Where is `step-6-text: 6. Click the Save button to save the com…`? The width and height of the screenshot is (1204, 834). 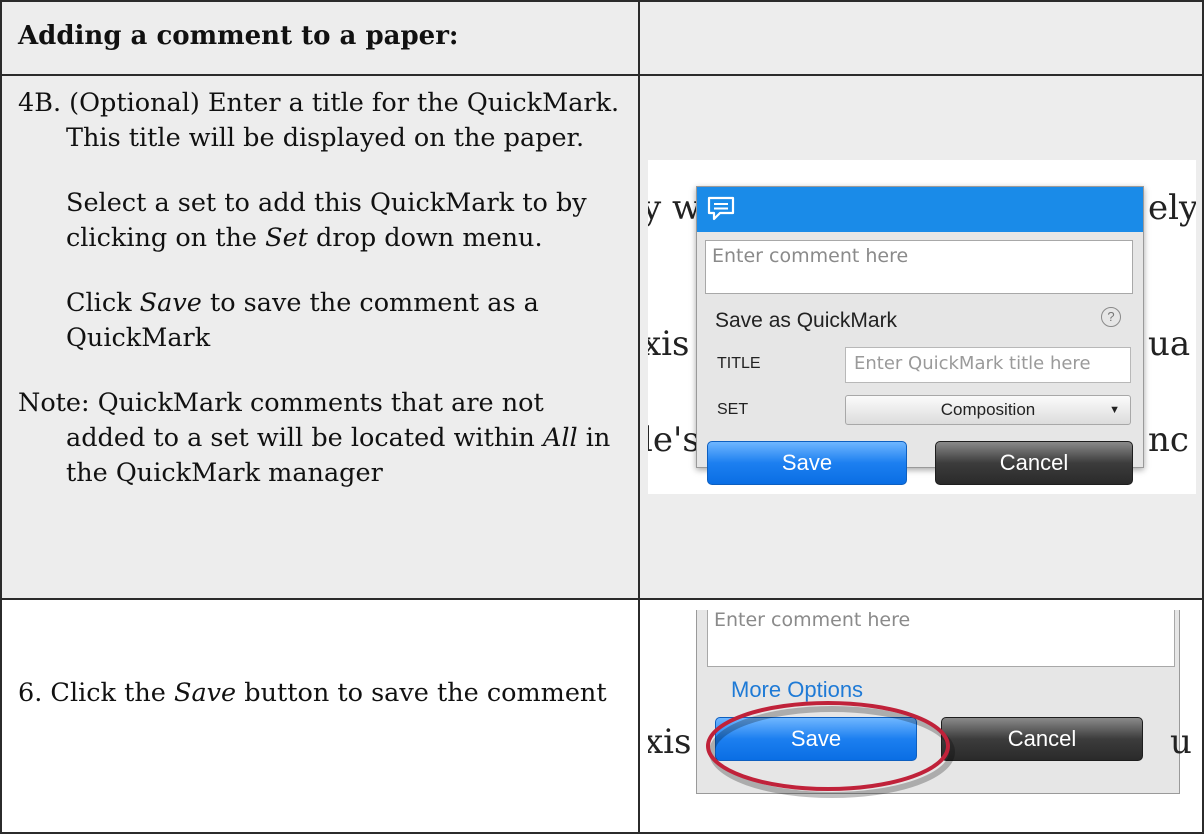
step-6-text: 6. Click the Save button to save the com… is located at coordinates (312, 693).